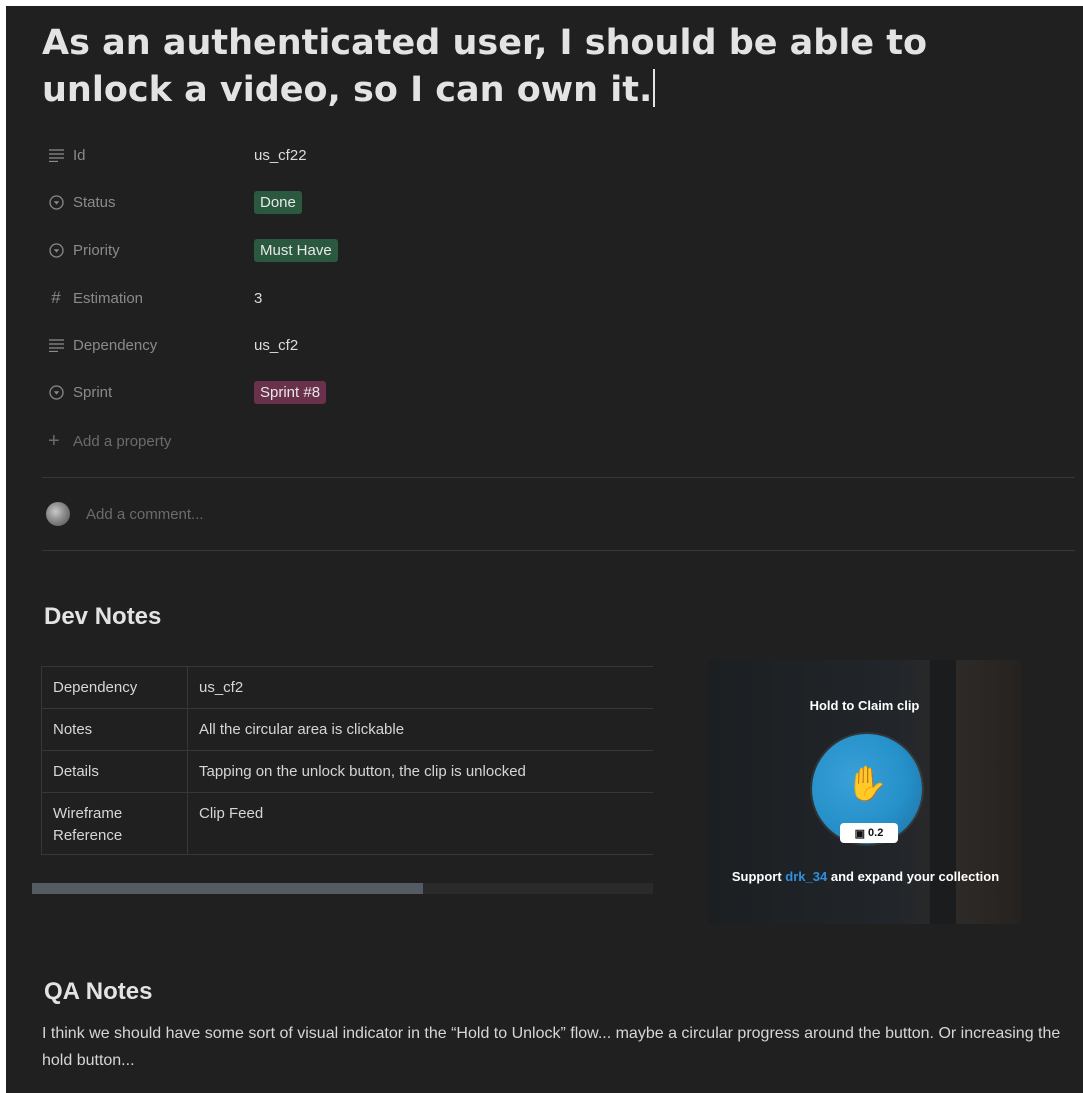 This screenshot has width=1083, height=1093. I want to click on hand-icon: ✋, so click(867, 784).